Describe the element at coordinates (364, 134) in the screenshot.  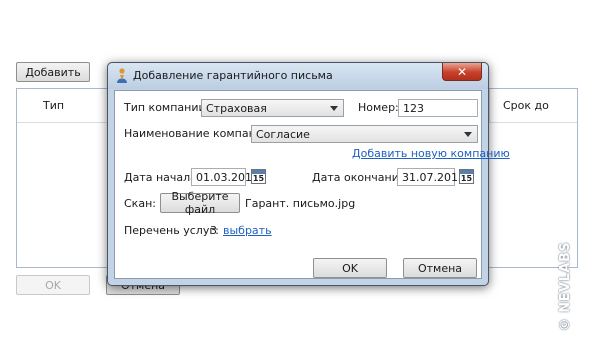
I see `company-name-select: Согласие` at that location.